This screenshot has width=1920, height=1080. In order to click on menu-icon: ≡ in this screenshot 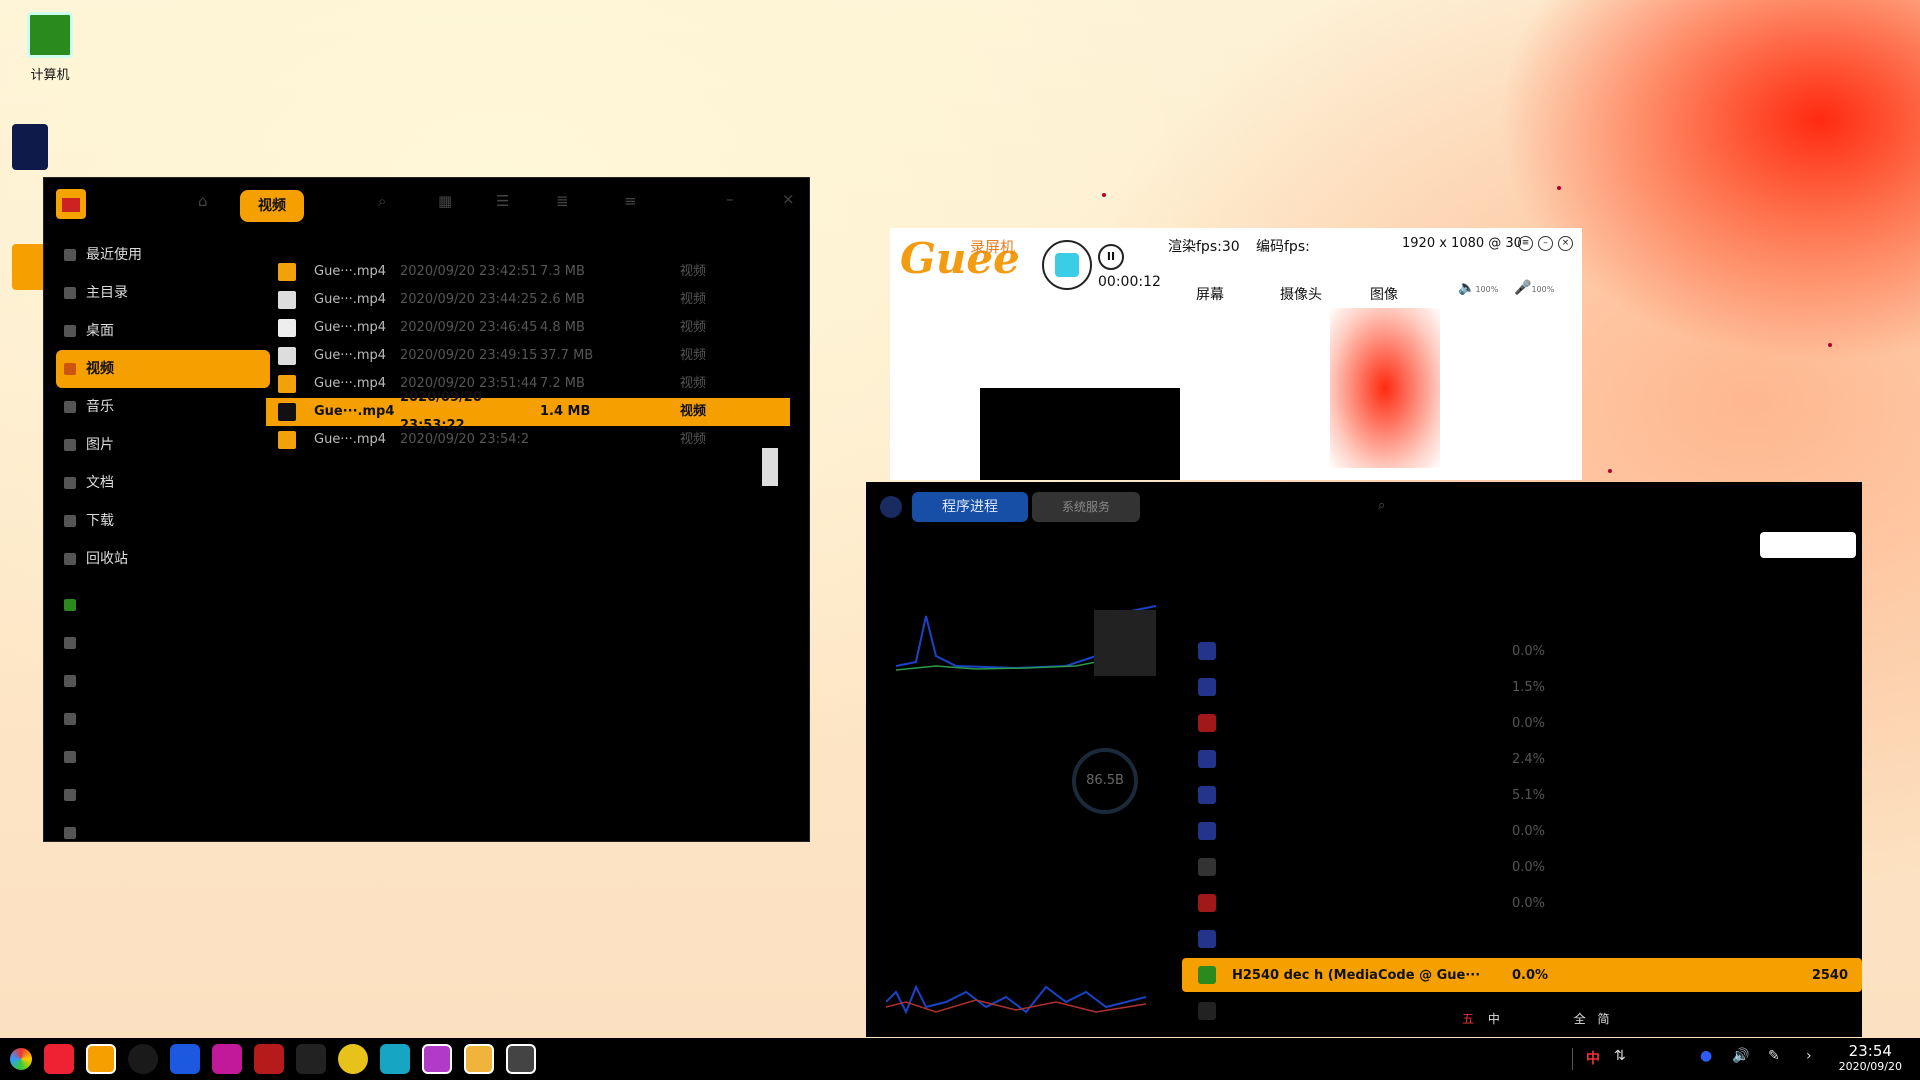, I will do `click(630, 201)`.